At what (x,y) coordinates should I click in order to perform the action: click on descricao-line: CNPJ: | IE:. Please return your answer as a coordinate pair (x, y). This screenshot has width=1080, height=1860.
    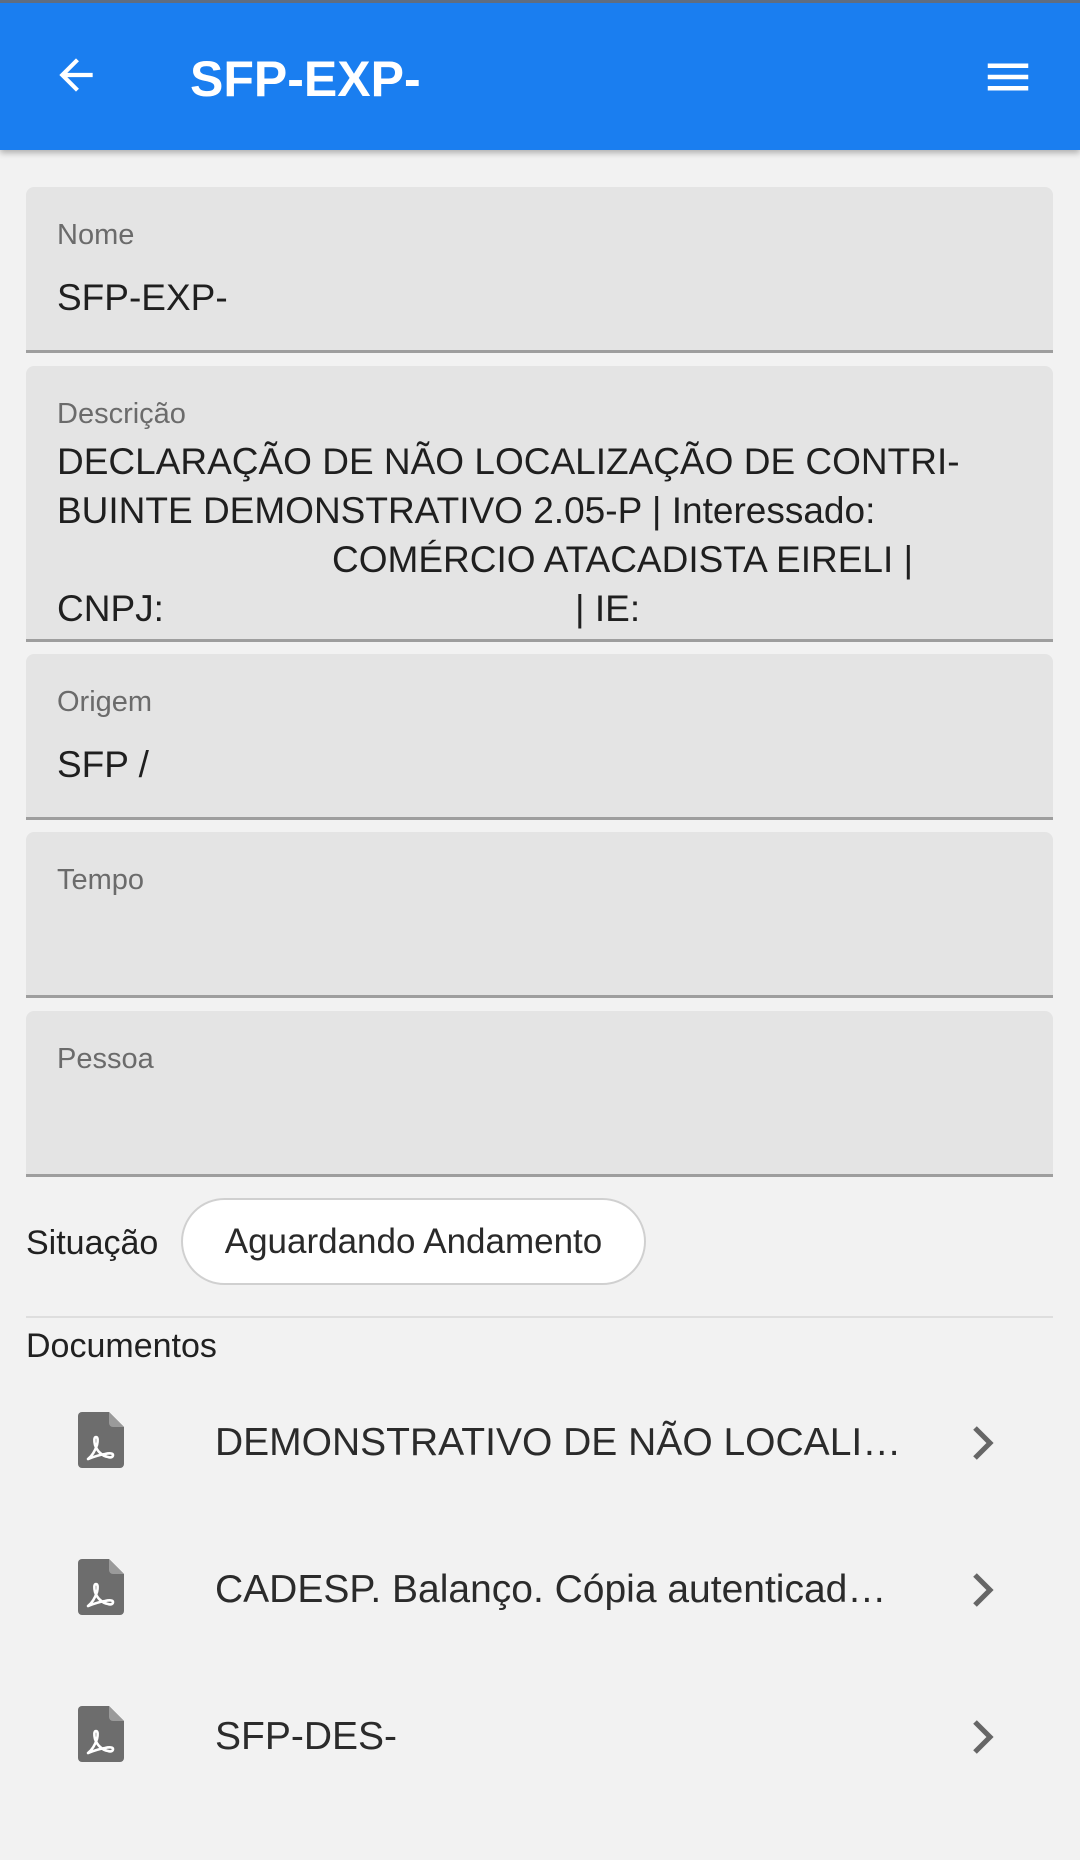
    Looking at the image, I should click on (549, 608).